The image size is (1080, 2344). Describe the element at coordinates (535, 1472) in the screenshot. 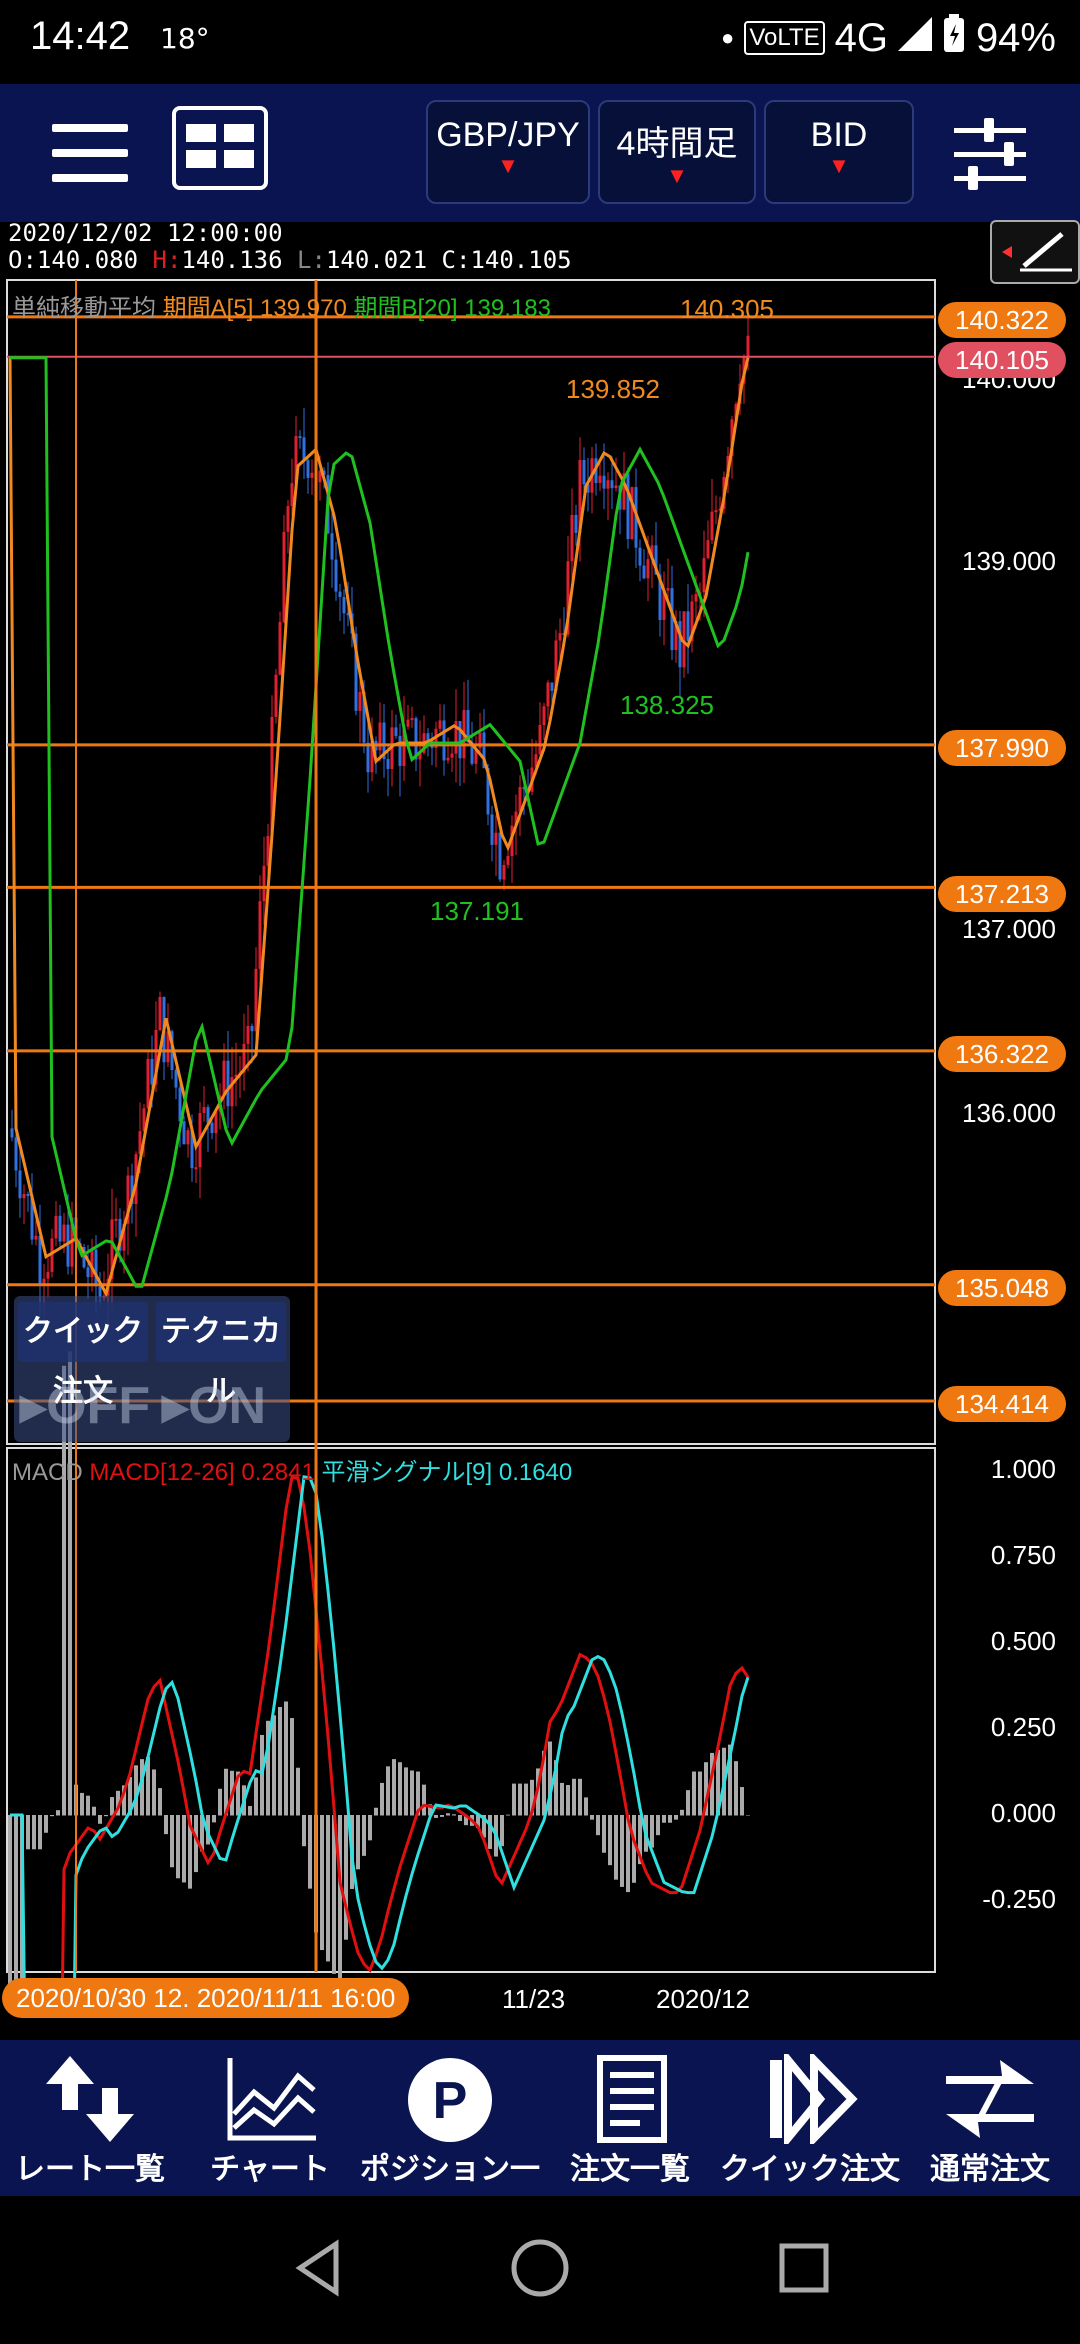

I see `signal-value: 0.1640` at that location.